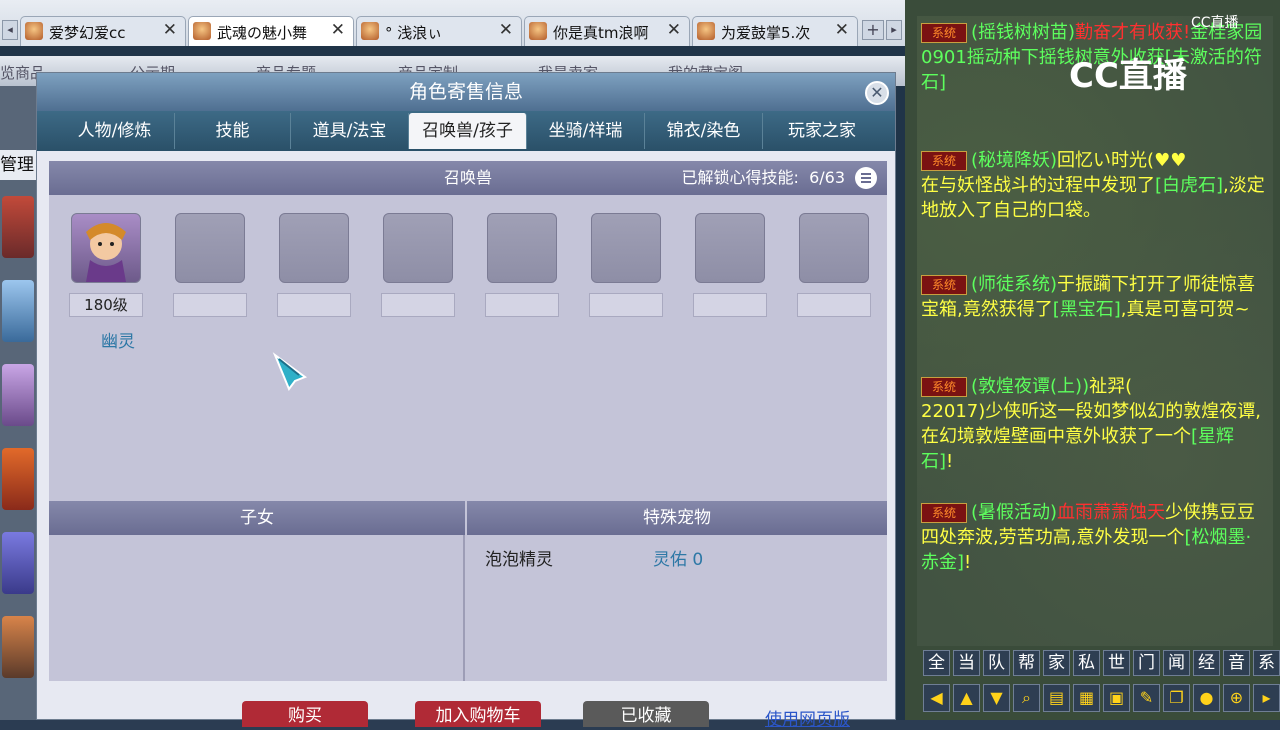 The width and height of the screenshot is (1280, 730). I want to click on browser-tab: 你是真tm浪啊 ✕, so click(607, 31).